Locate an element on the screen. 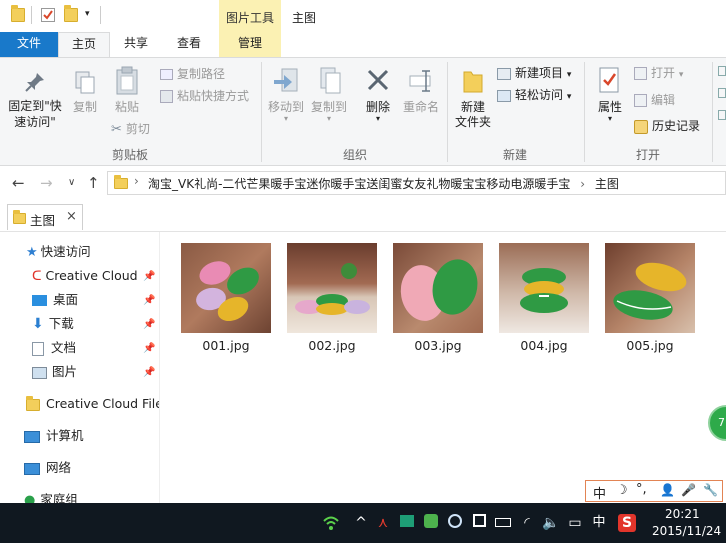 The width and height of the screenshot is (726, 543). paste-shortcut-button: 粘贴快捷方式 is located at coordinates (204, 96).